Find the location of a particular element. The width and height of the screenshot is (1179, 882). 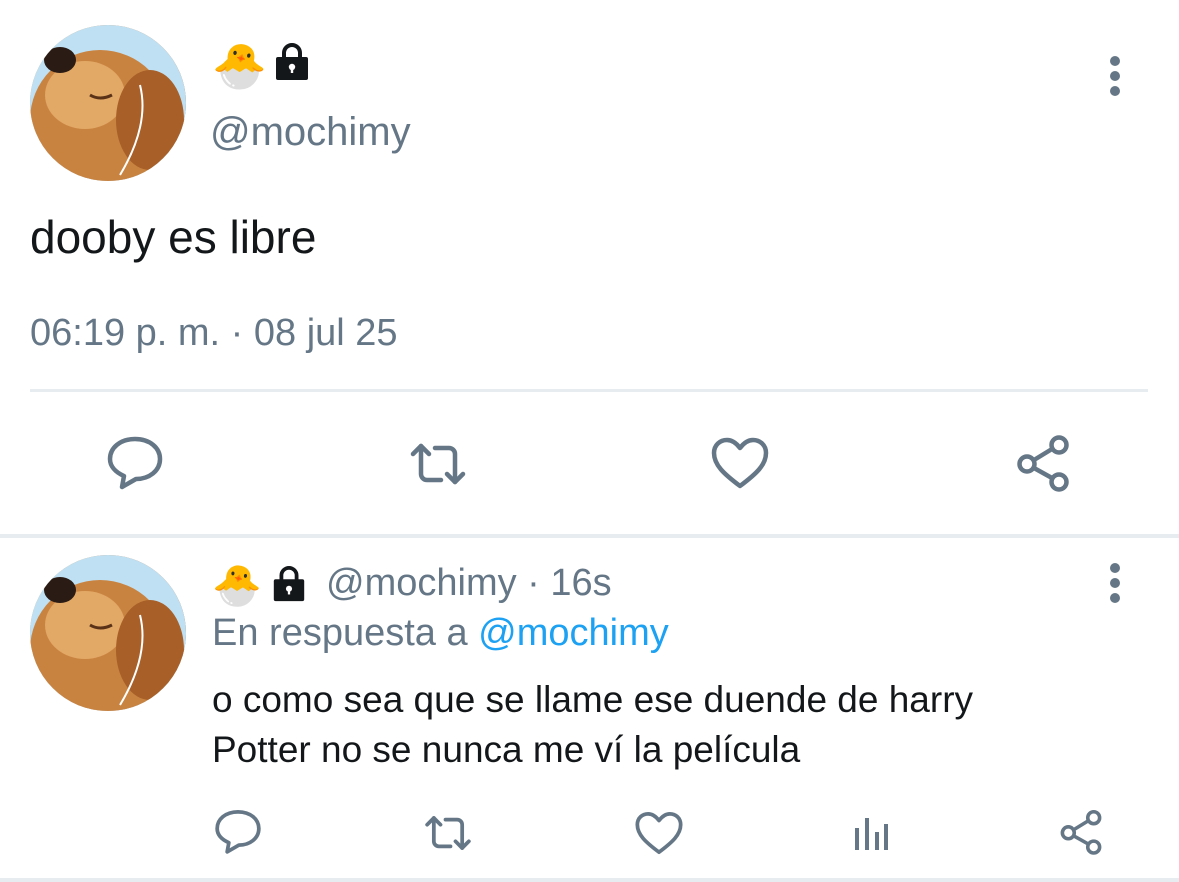

reply-prefix: En respuesta a is located at coordinates (345, 633).